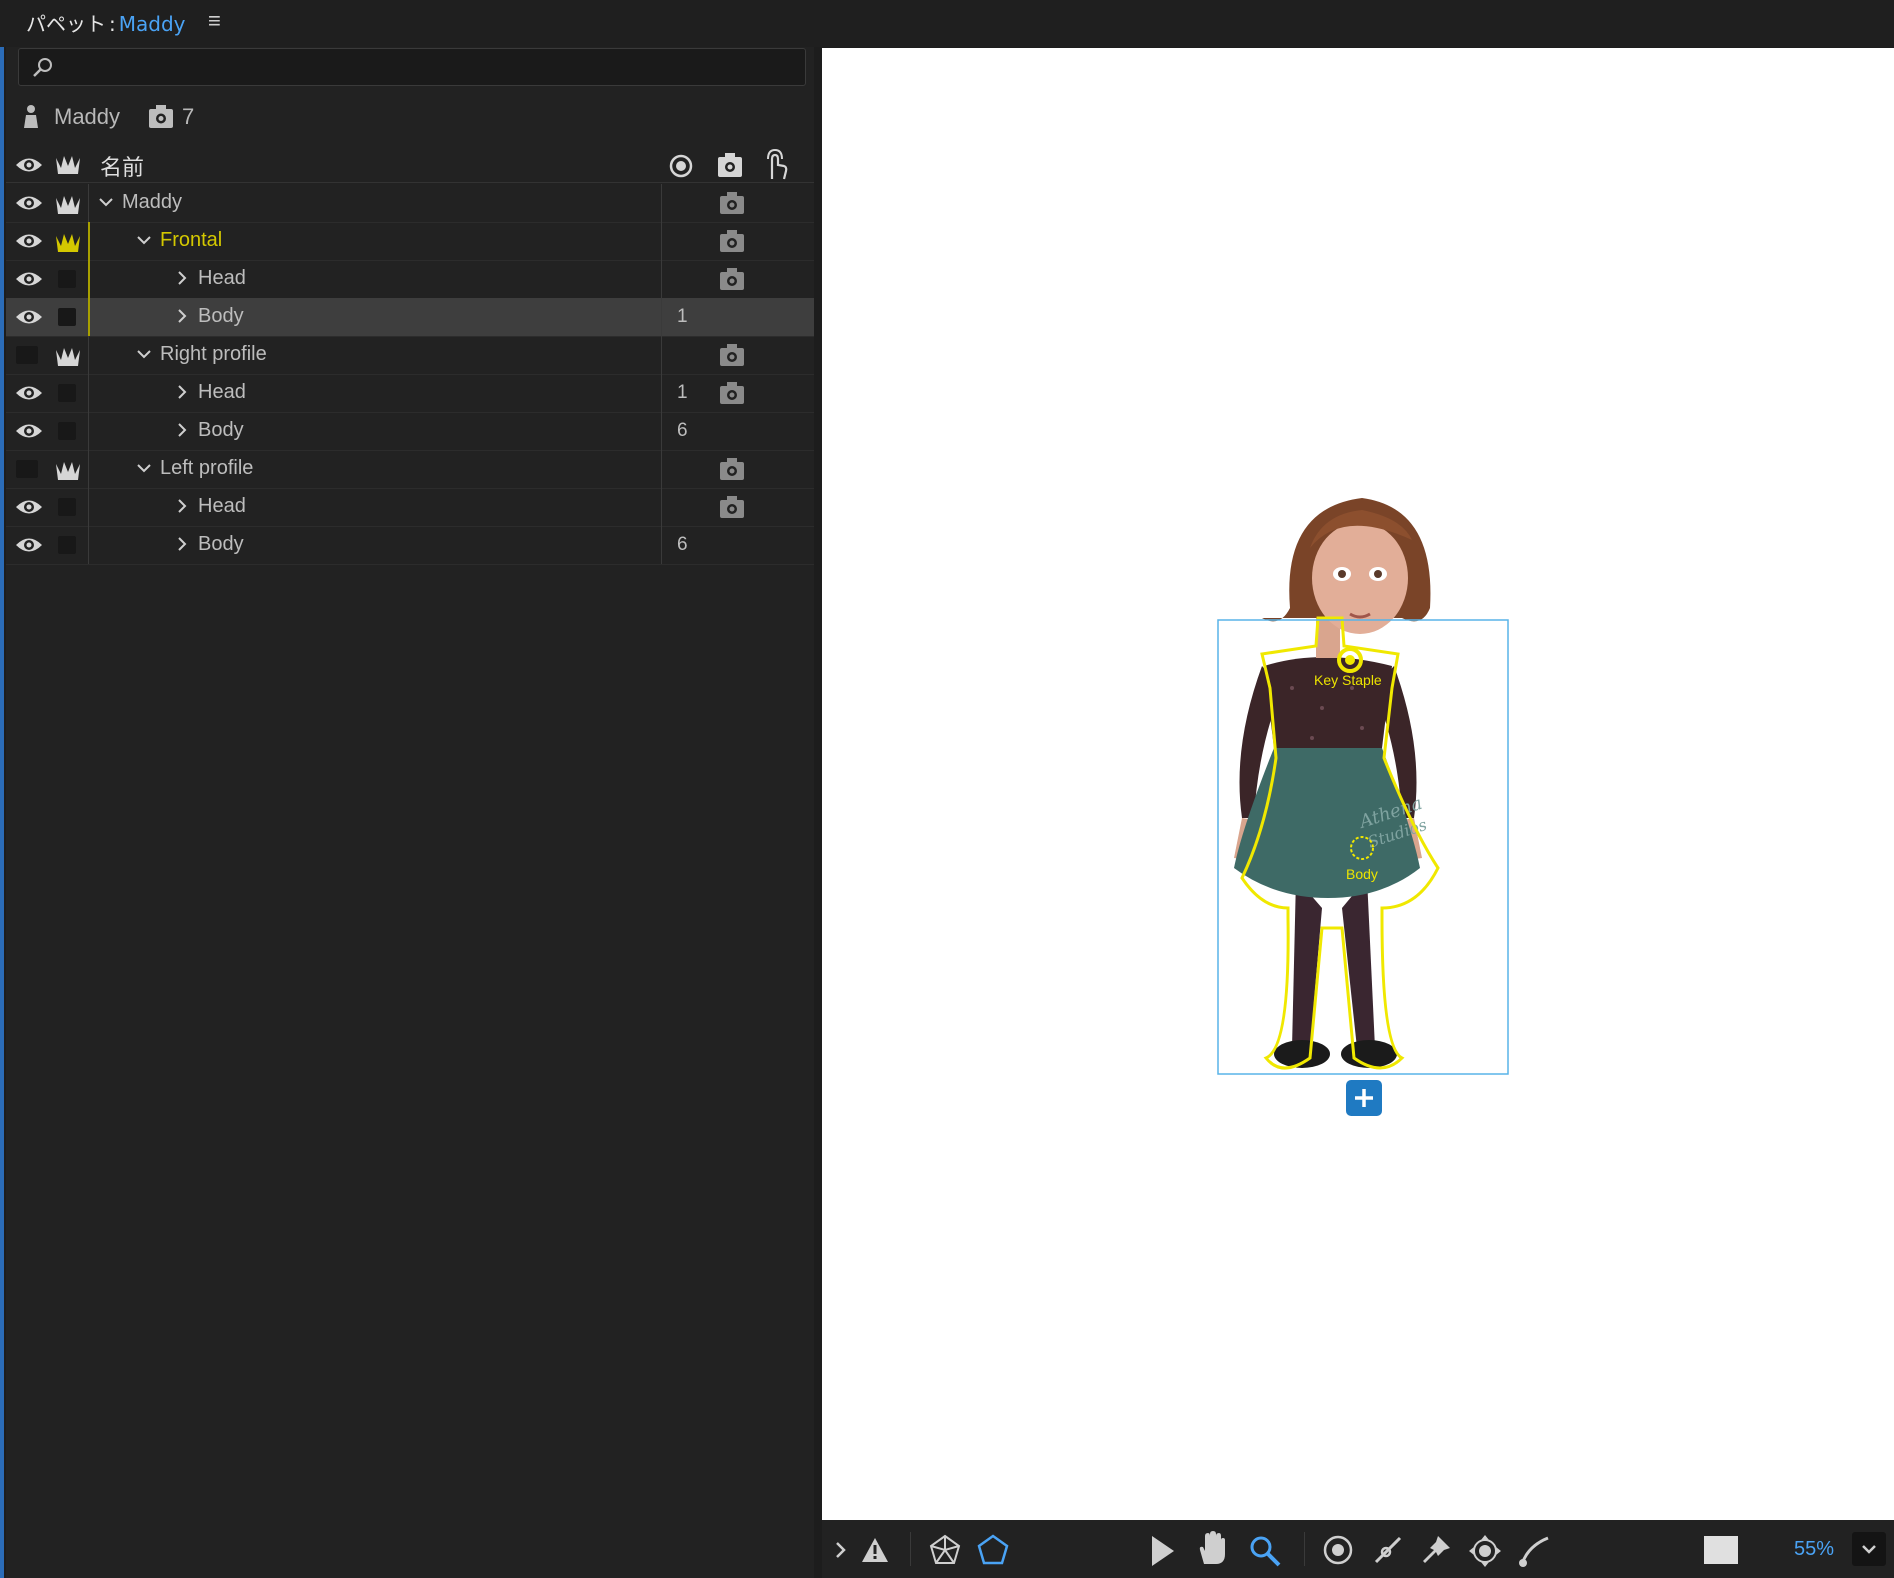 This screenshot has width=1894, height=1578. I want to click on handle-count: 6, so click(682, 544).